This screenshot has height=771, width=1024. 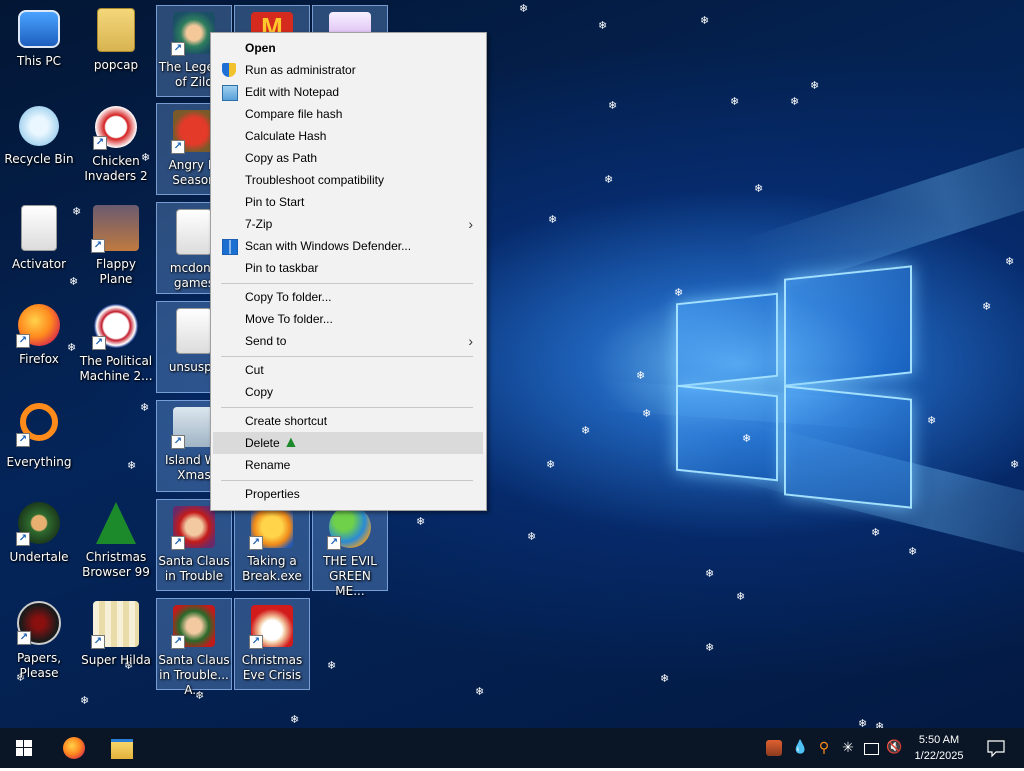 I want to click on desktop-icon-activator: Activator, so click(x=39, y=245).